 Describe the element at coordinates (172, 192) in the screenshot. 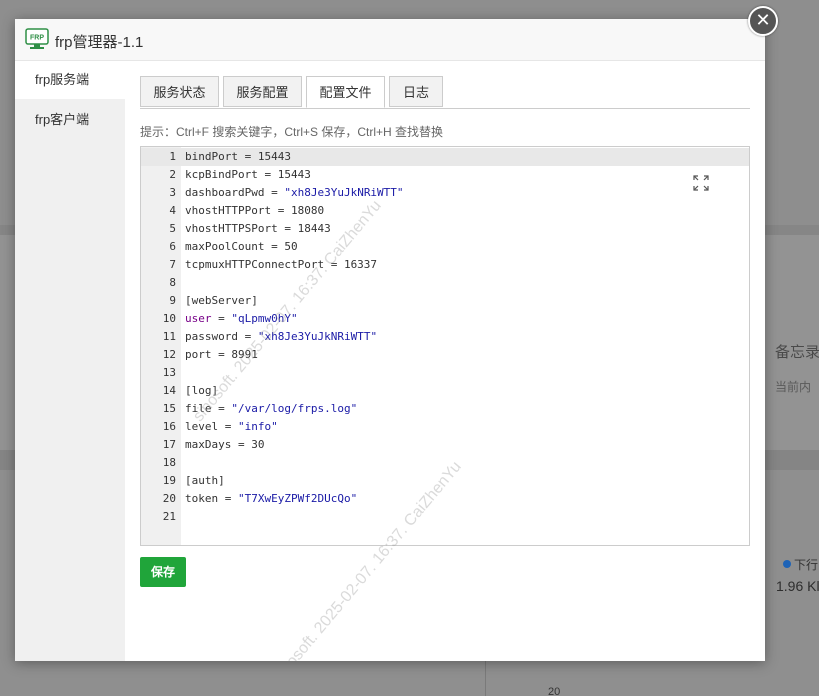

I see `line-number: 3` at that location.